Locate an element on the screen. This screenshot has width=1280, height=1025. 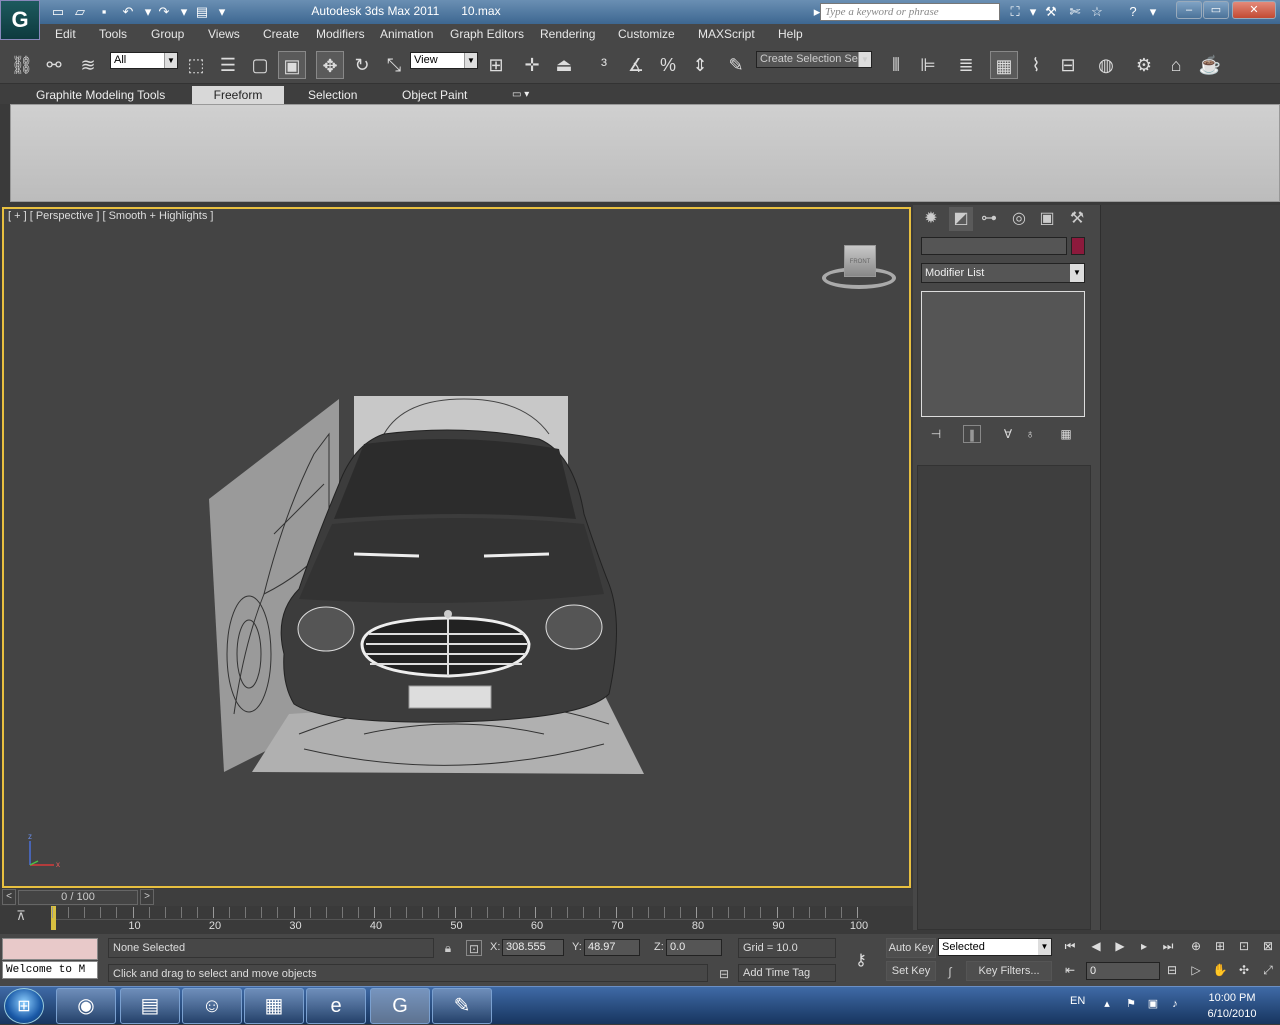
reference-coordinate-dropdown: View ▼ is located at coordinates (444, 60).